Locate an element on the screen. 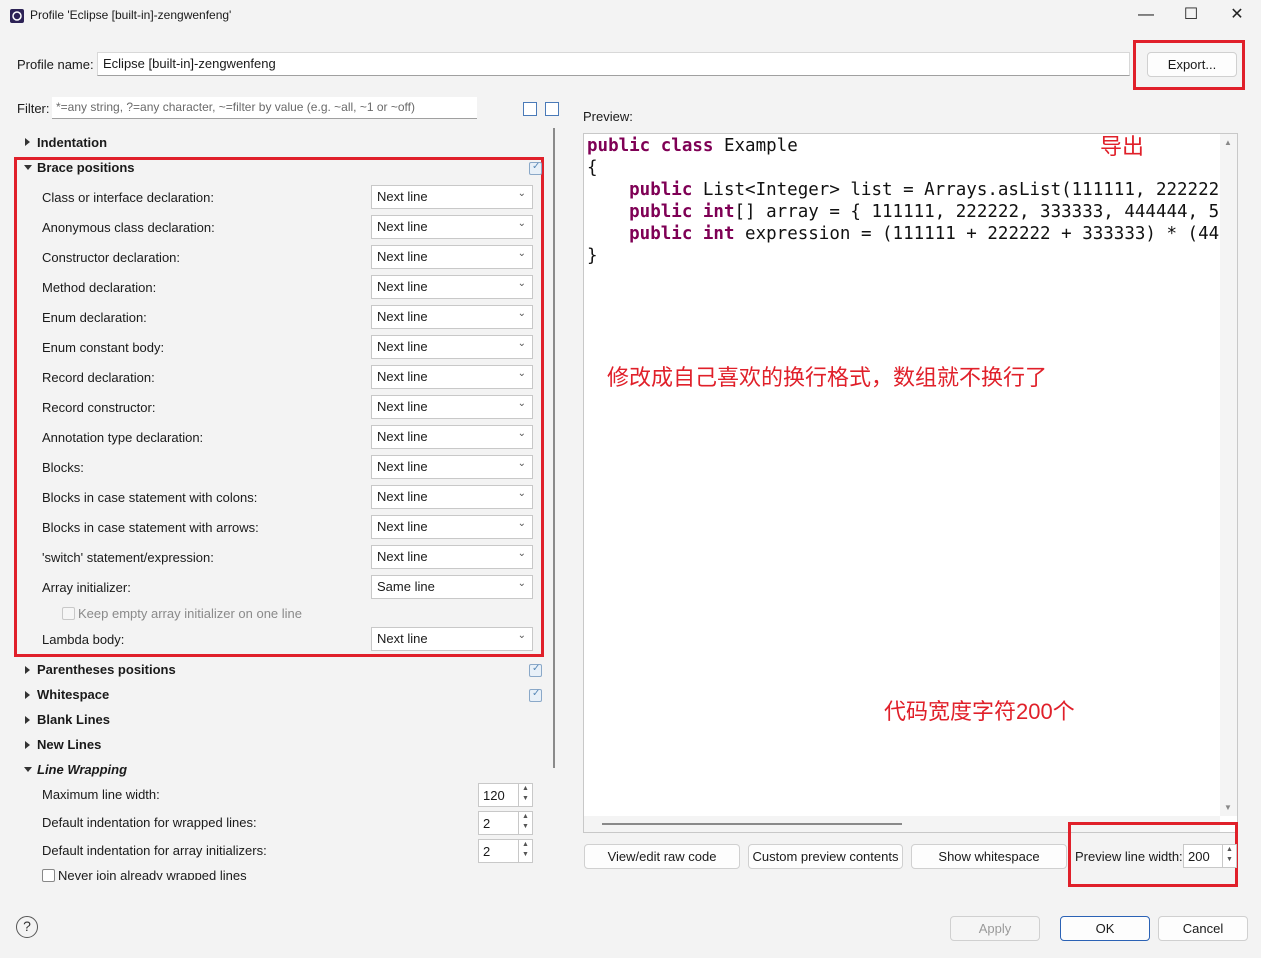  left-scrollbar is located at coordinates (554, 448).